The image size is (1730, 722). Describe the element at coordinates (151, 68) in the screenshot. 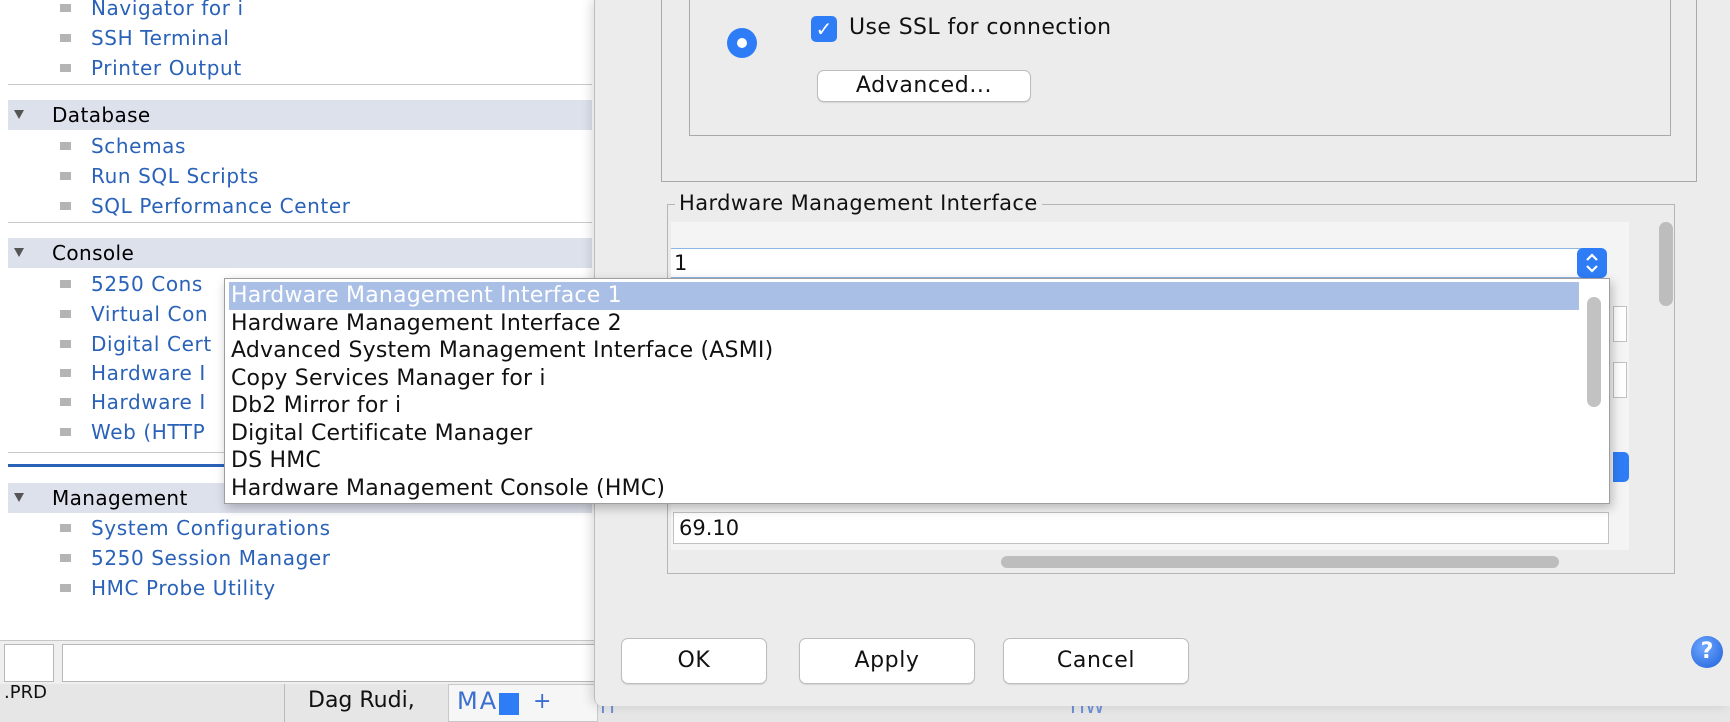

I see `nav-item-printer-output: Printer Output` at that location.